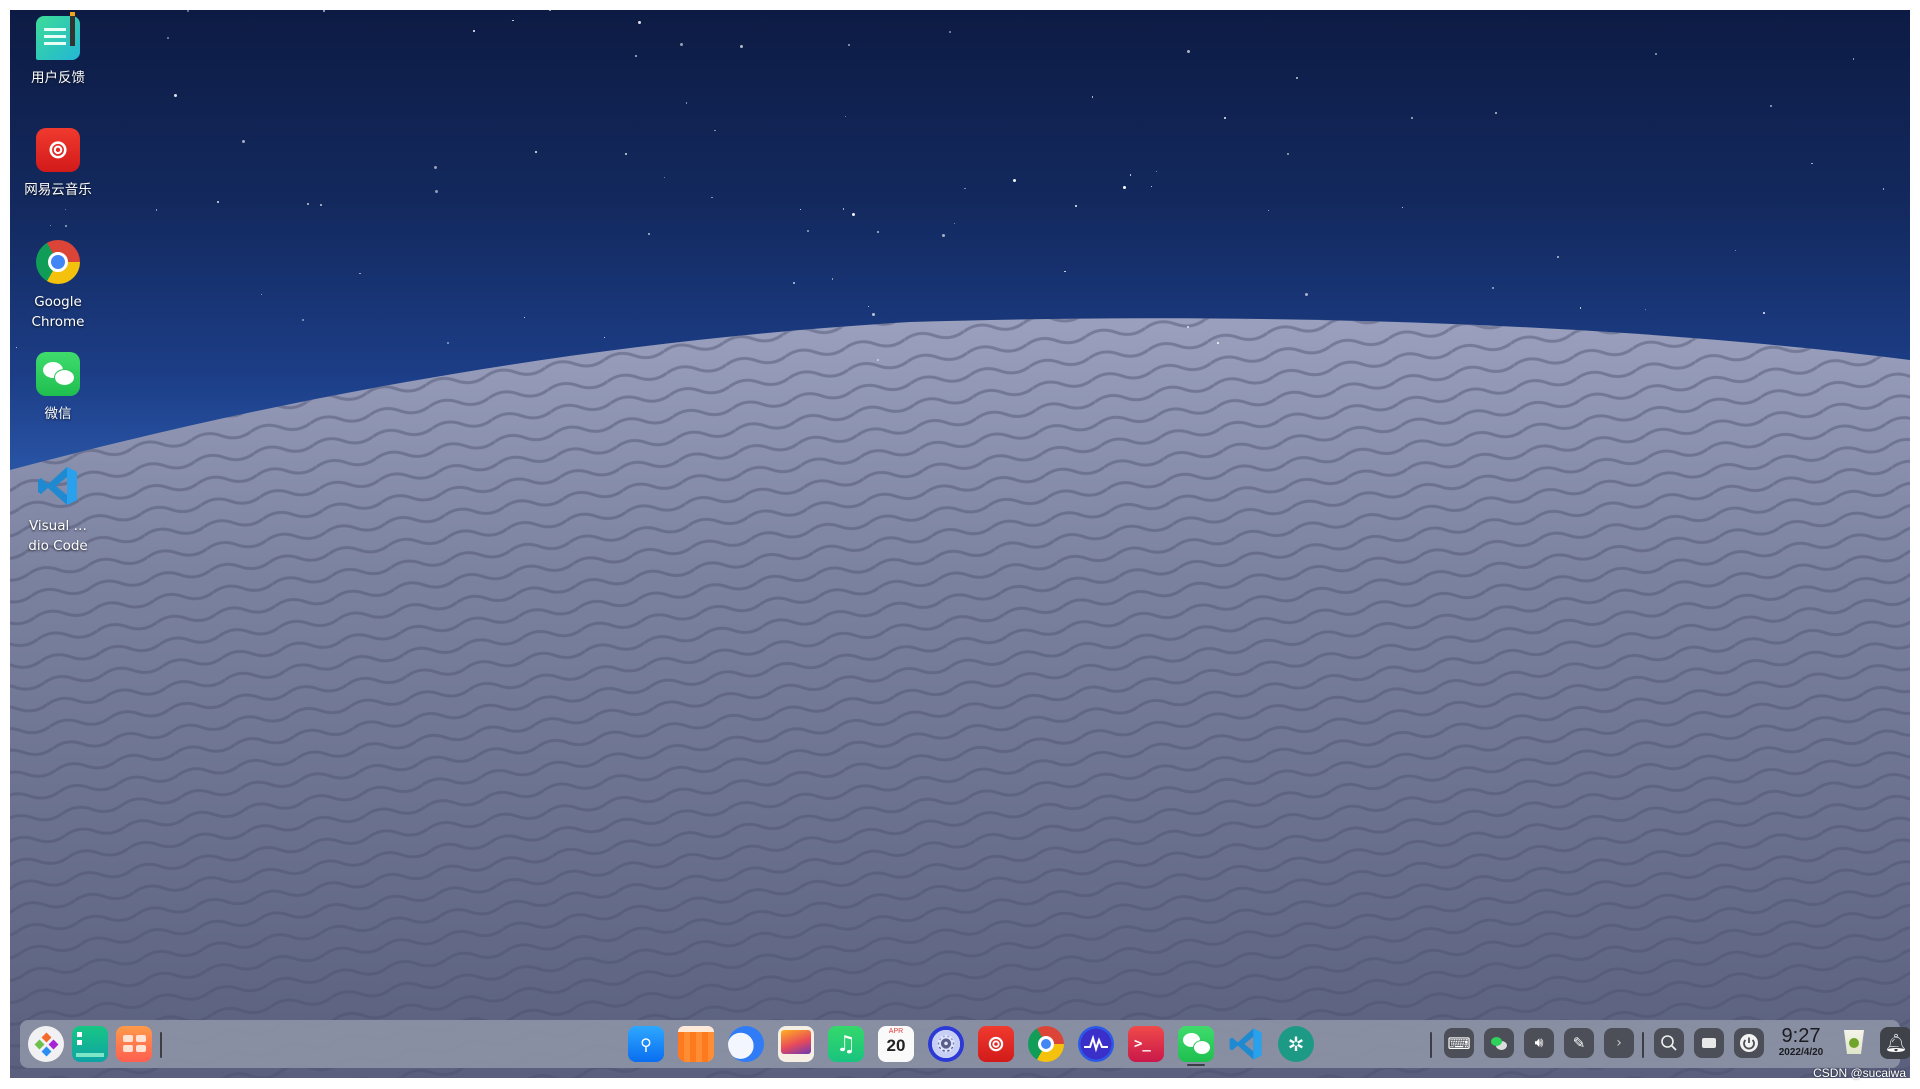 The height and width of the screenshot is (1089, 1920). I want to click on dock-app-file-manager: ⚲, so click(646, 1044).